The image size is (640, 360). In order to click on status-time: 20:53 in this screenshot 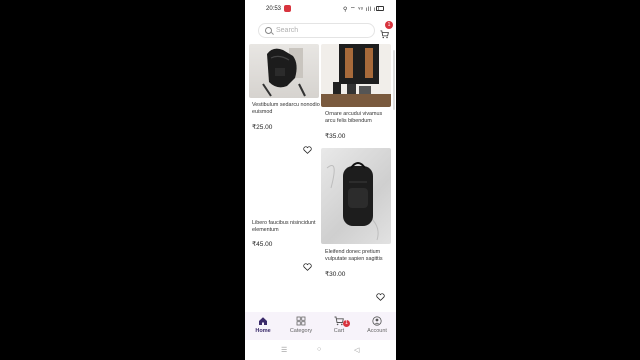, I will do `click(274, 9)`.